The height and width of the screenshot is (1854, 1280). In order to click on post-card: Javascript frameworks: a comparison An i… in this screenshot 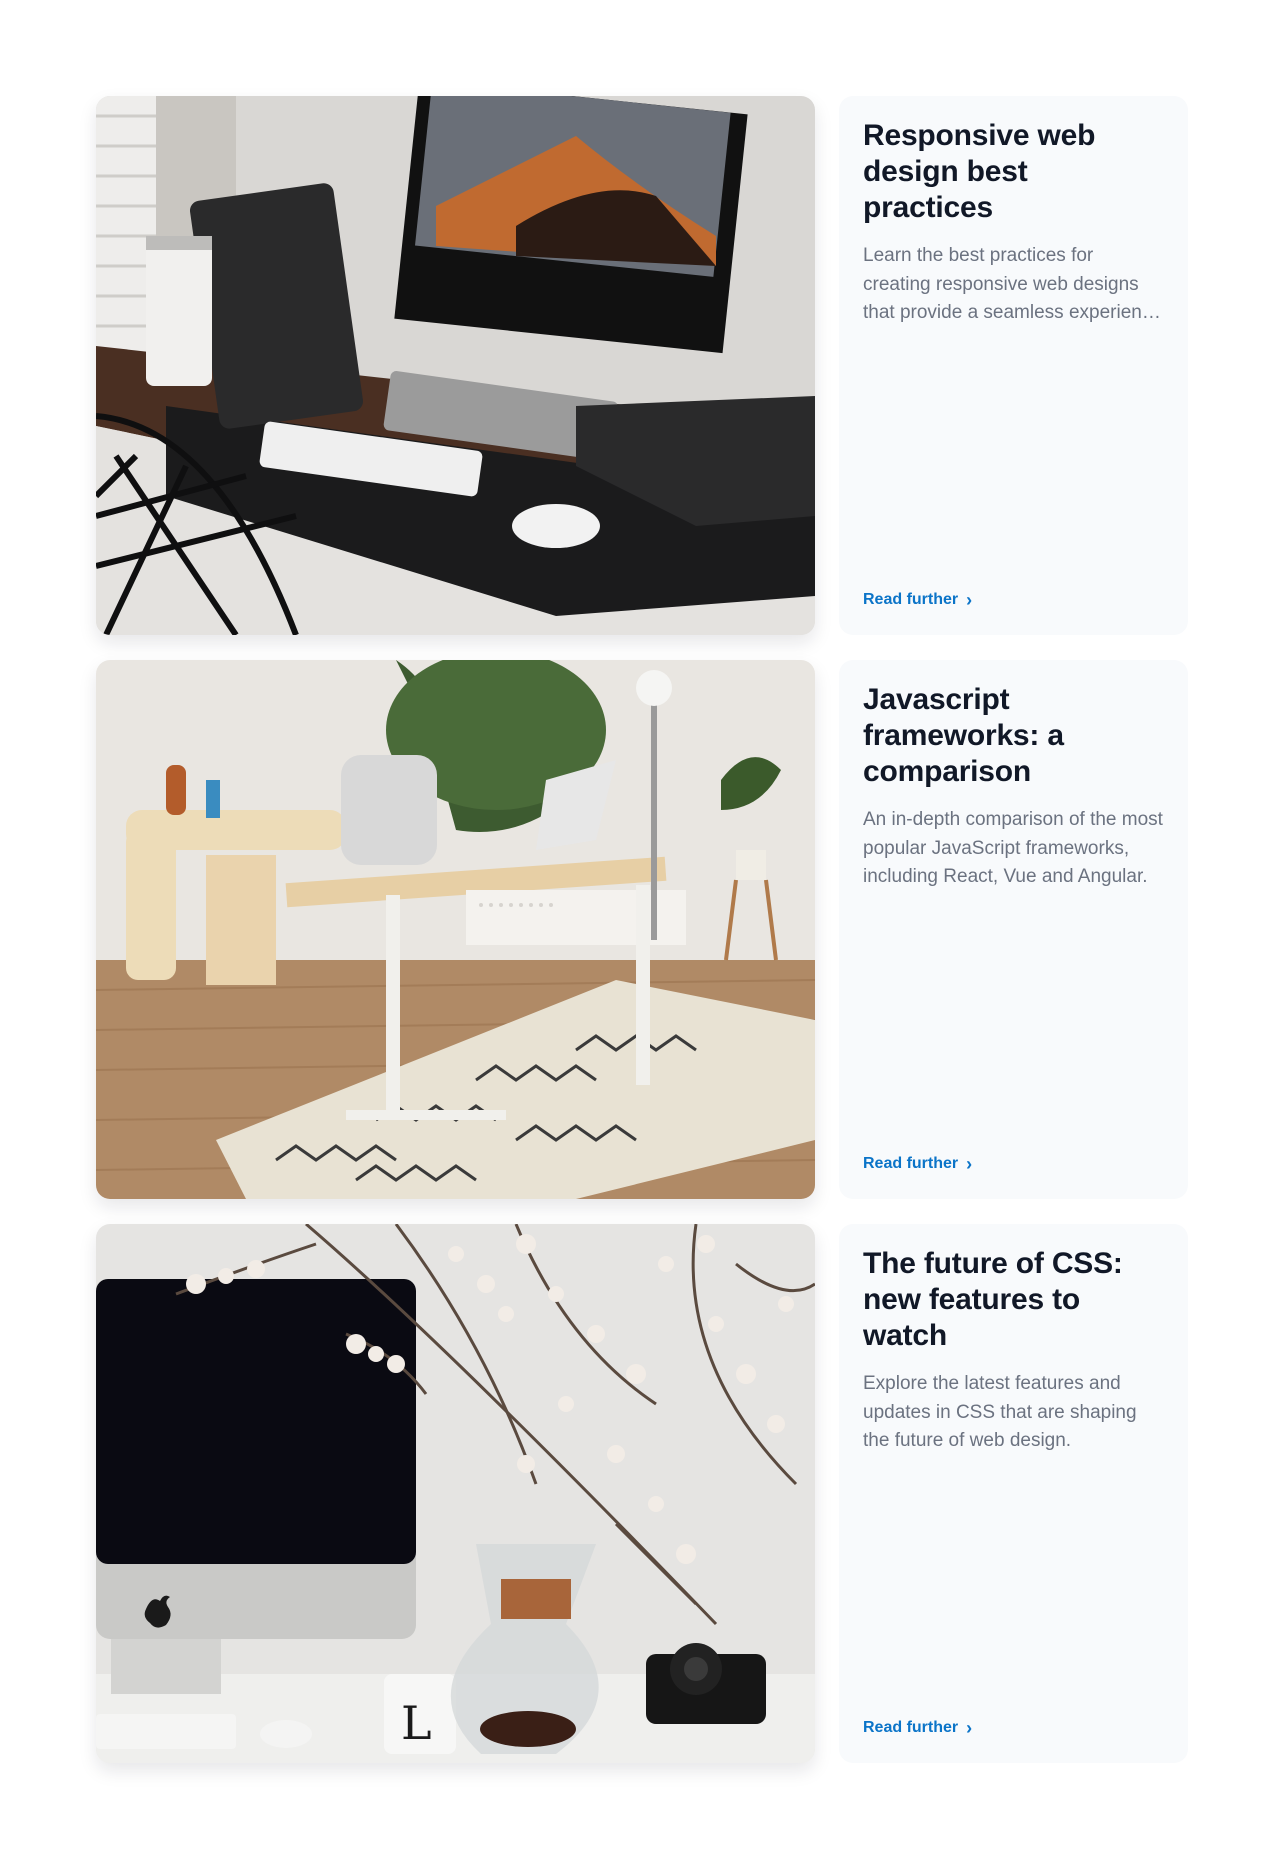, I will do `click(1013, 929)`.